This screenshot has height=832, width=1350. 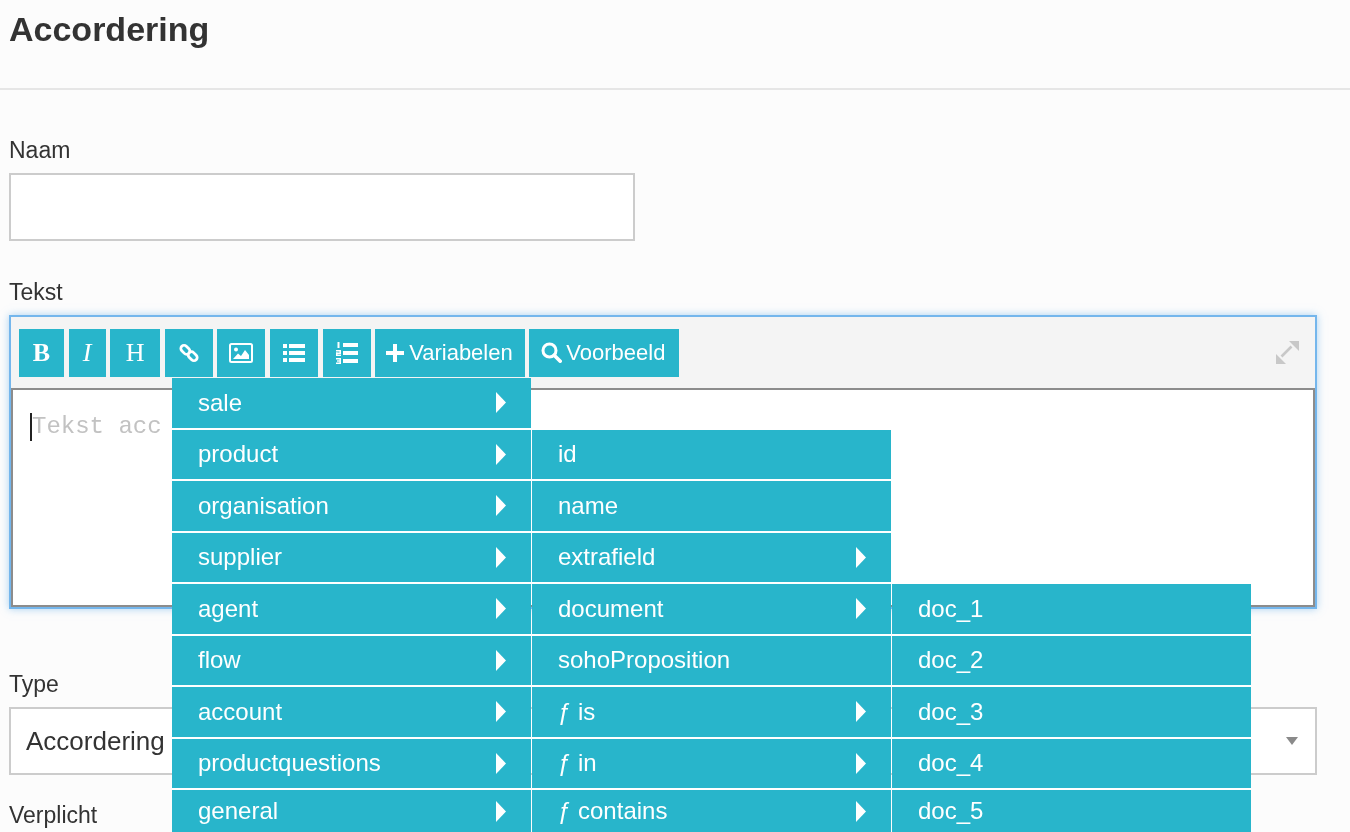 I want to click on plus-icon, so click(x=395, y=352).